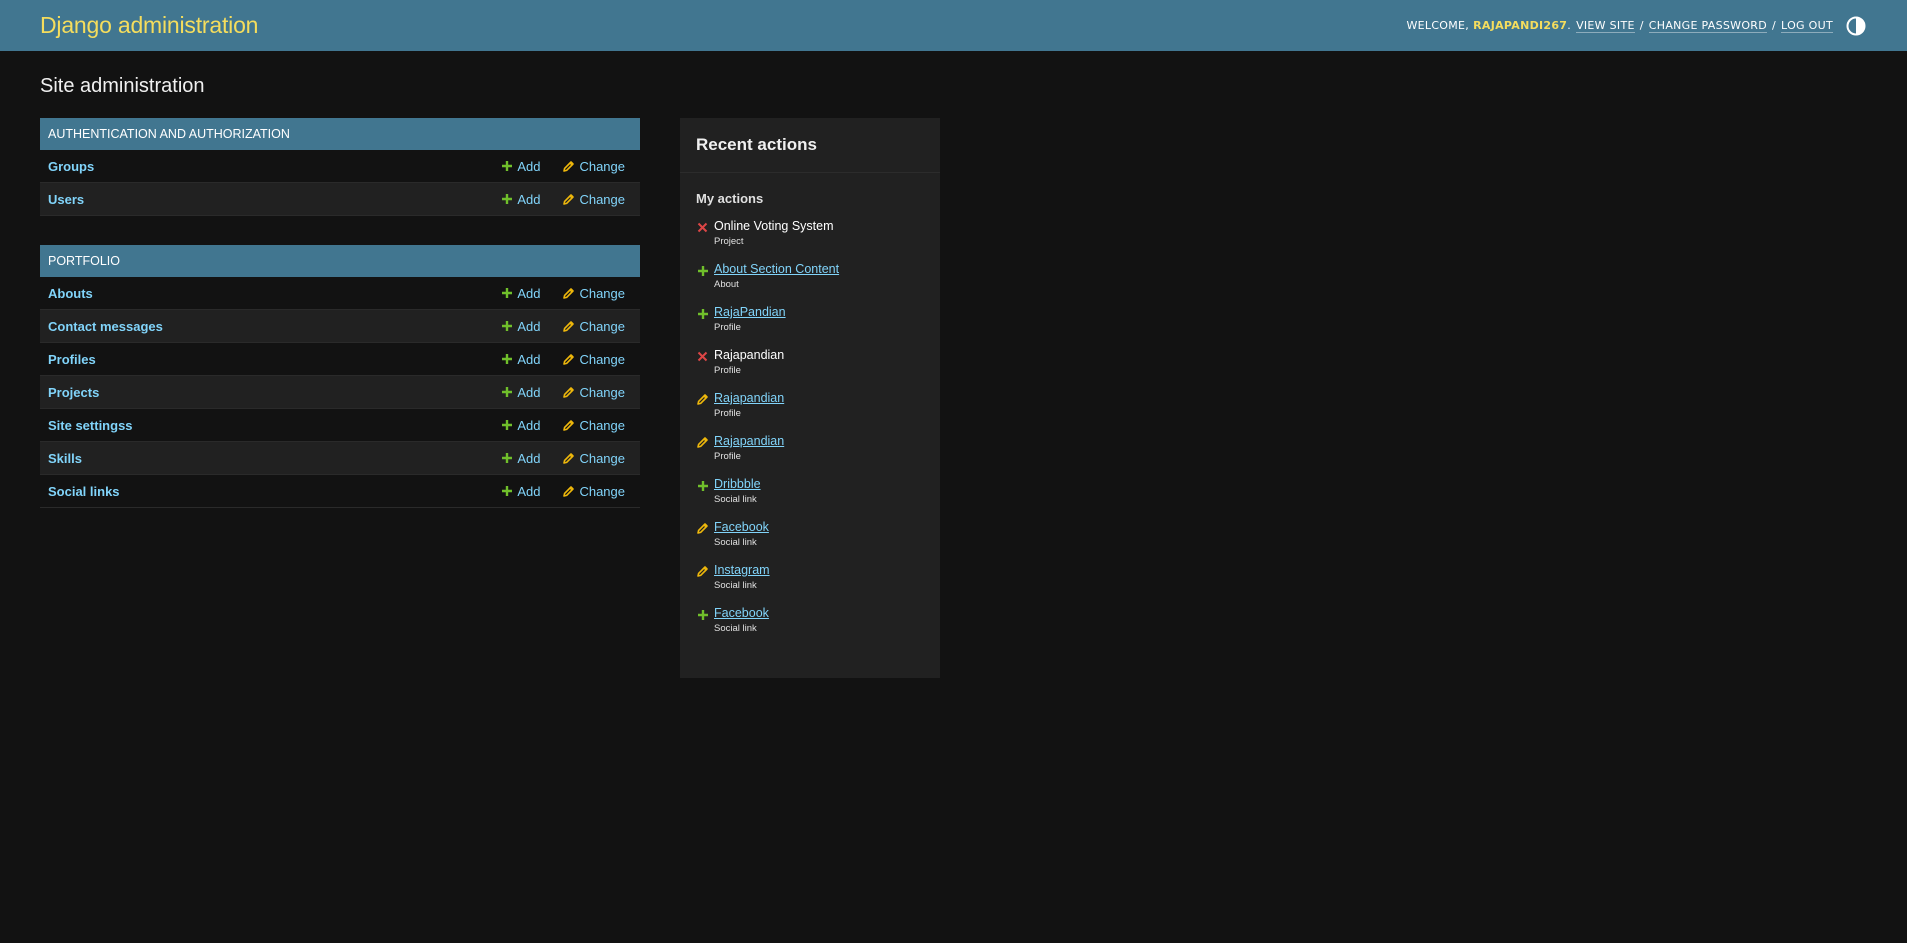 The image size is (1907, 943). Describe the element at coordinates (274, 491) in the screenshot. I see `model-link-social-links: Social links` at that location.